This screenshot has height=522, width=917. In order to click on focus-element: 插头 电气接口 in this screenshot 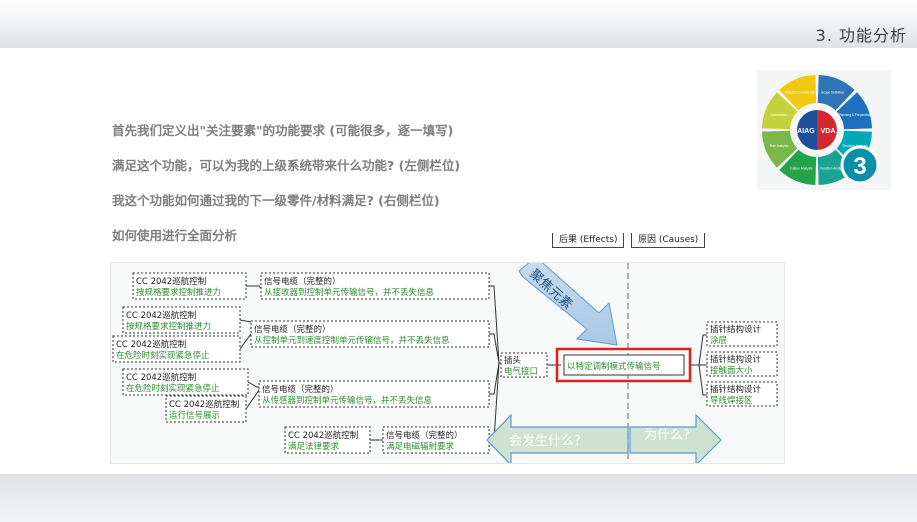, I will do `click(524, 365)`.